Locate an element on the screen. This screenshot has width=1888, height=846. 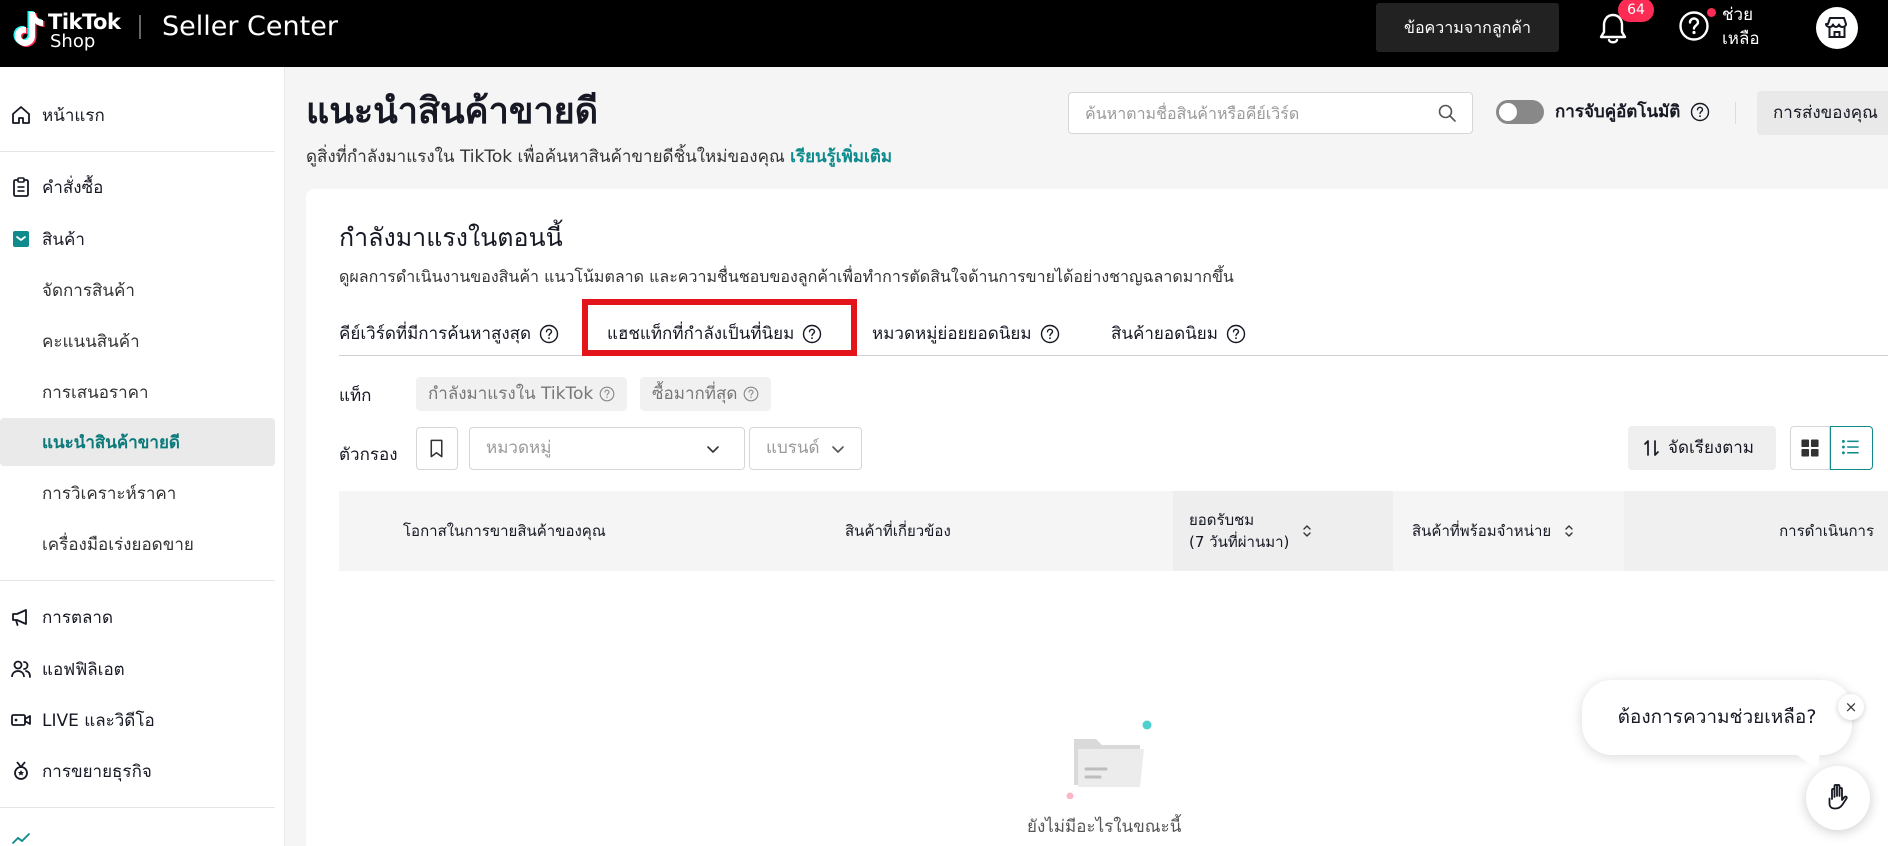
sort-arrows-icon is located at coordinates (1569, 531).